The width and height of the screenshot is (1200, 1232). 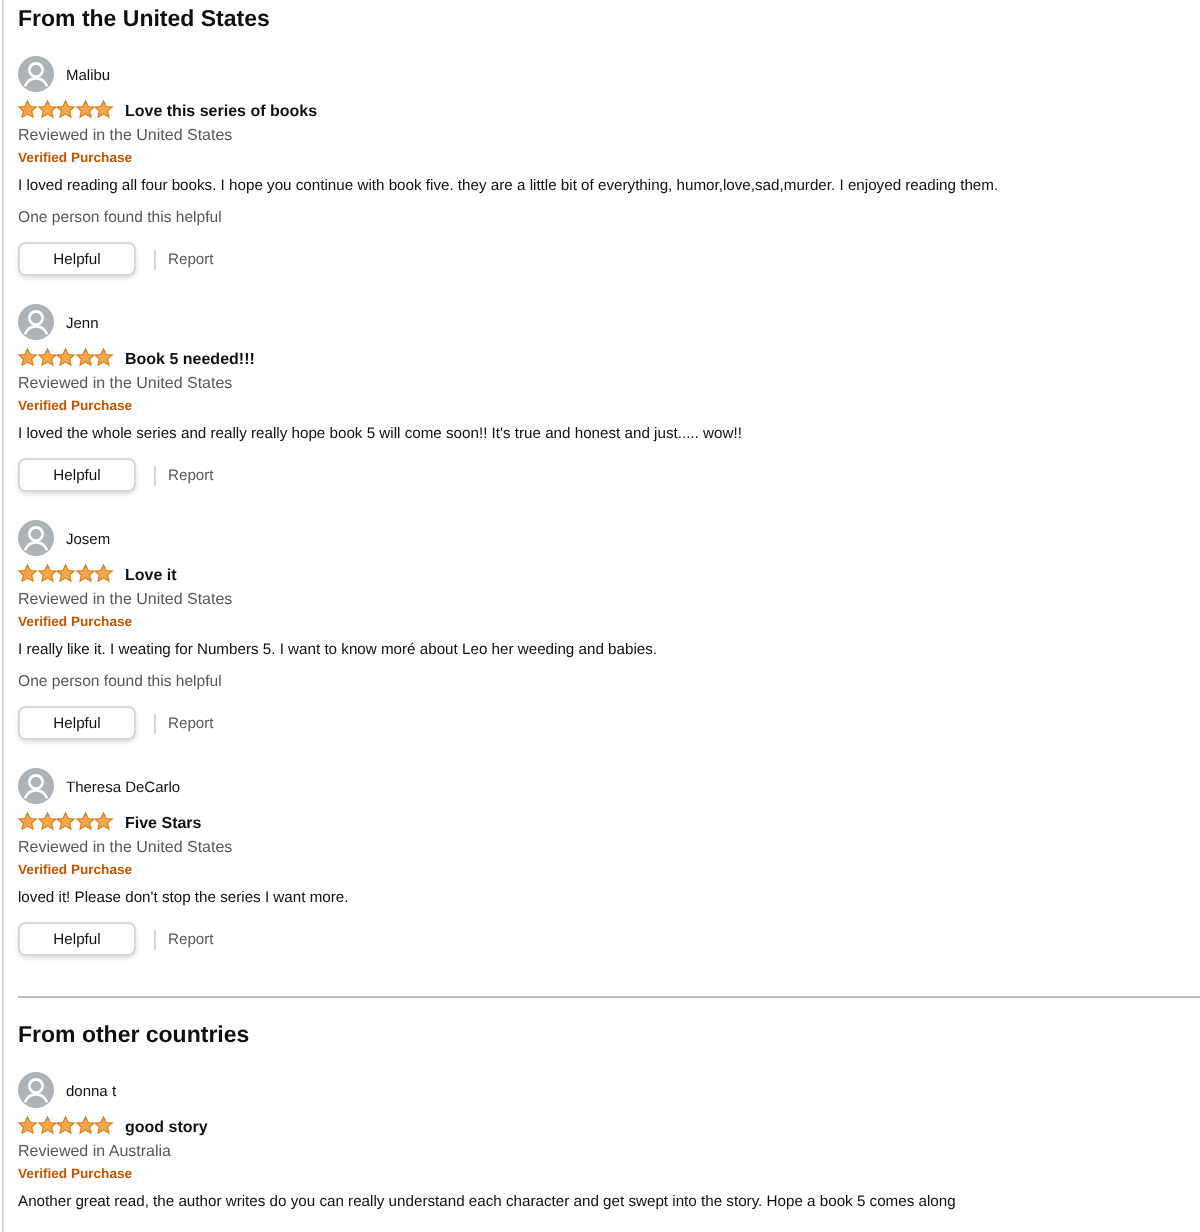 I want to click on review-title: good story, so click(x=166, y=1126).